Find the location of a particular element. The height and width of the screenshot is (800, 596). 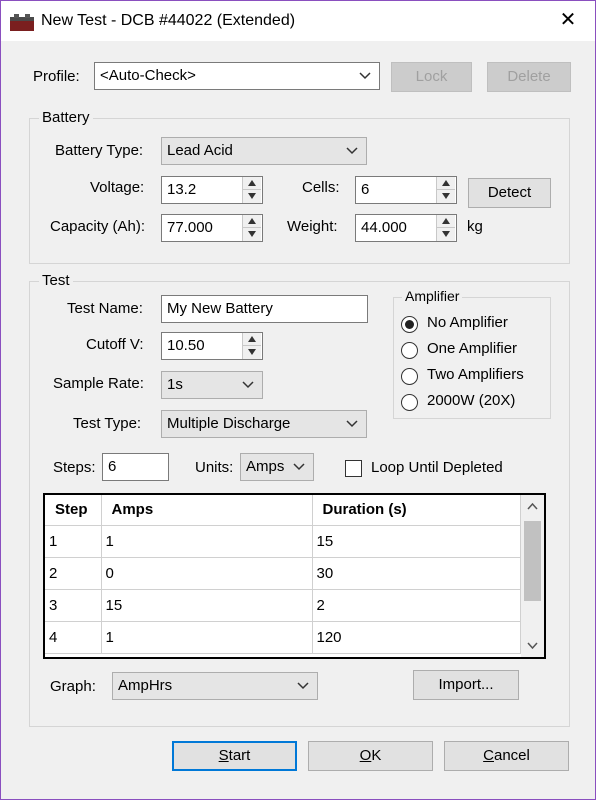

amp-option-label: Two Amplifiers is located at coordinates (475, 374).